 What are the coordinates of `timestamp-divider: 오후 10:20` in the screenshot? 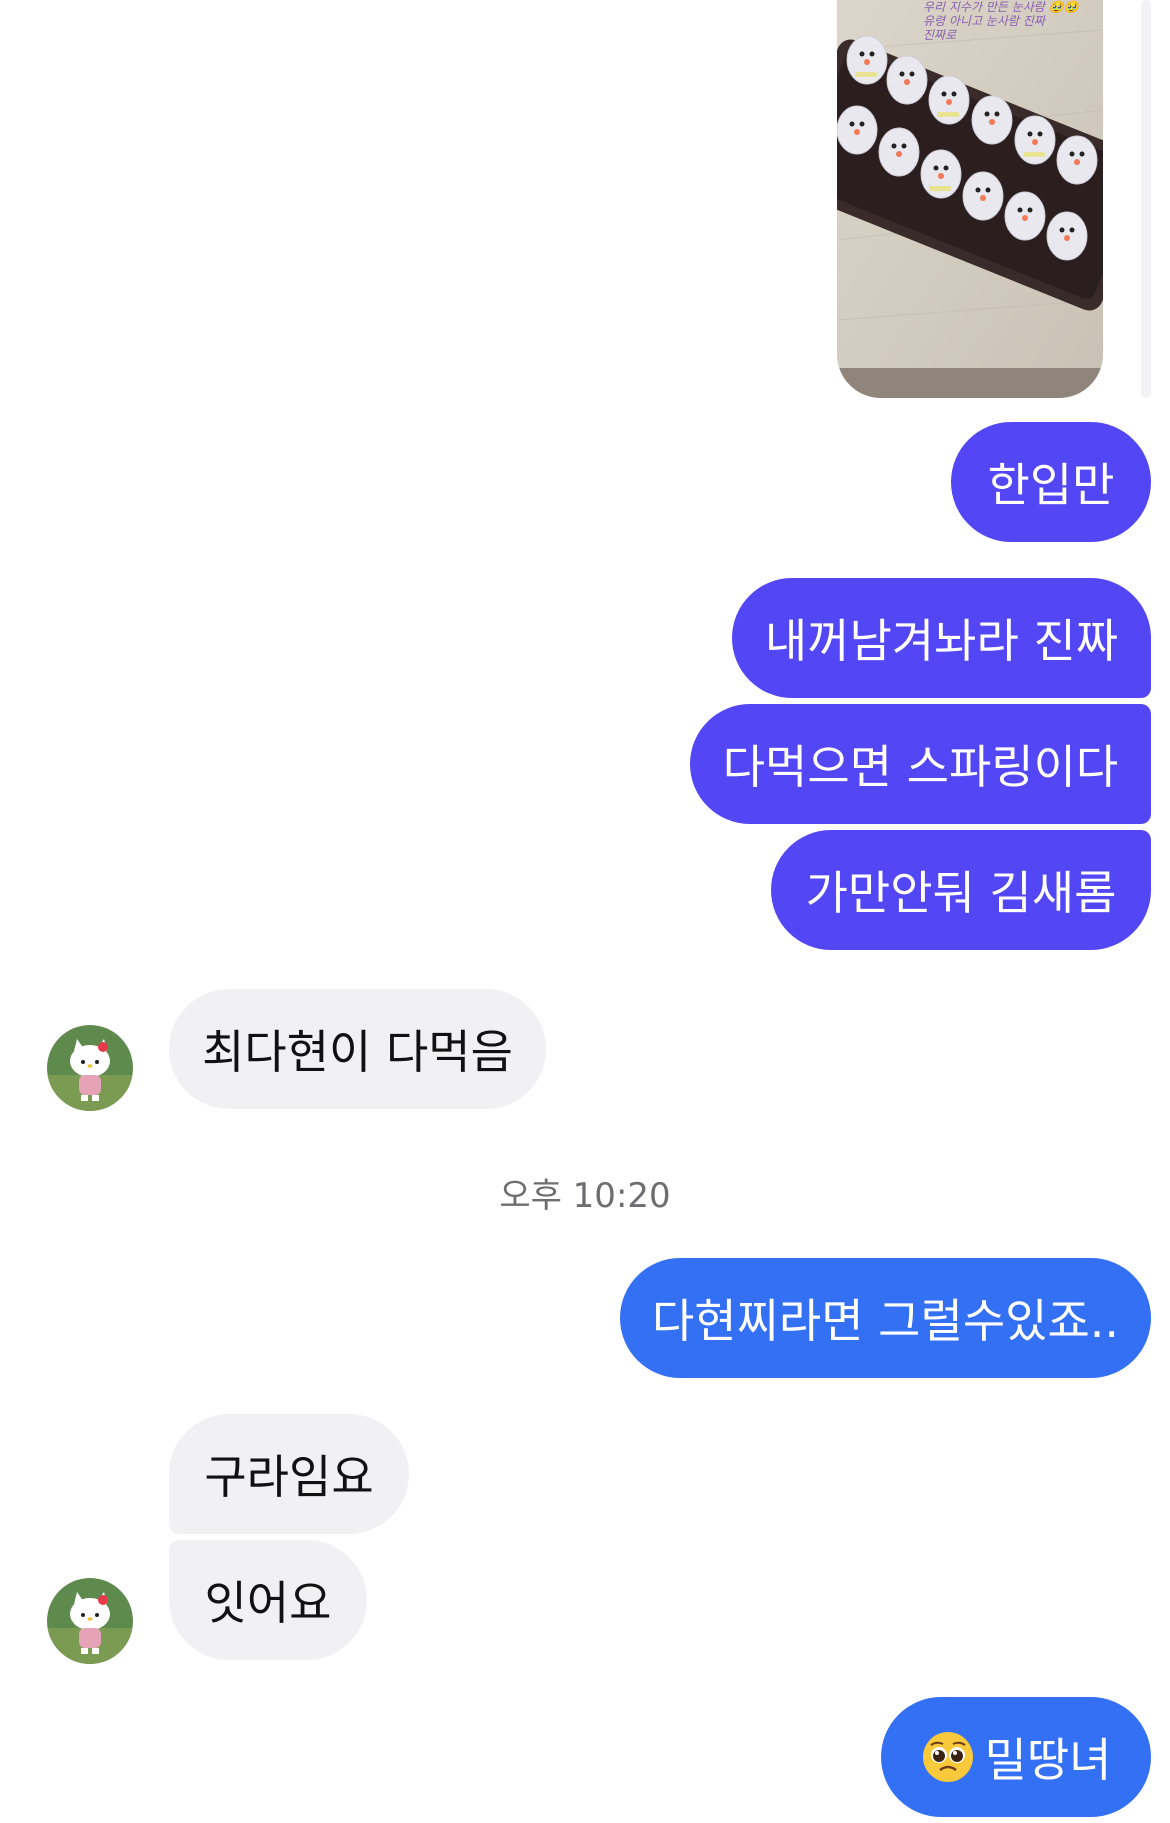 It's located at (585, 1196).